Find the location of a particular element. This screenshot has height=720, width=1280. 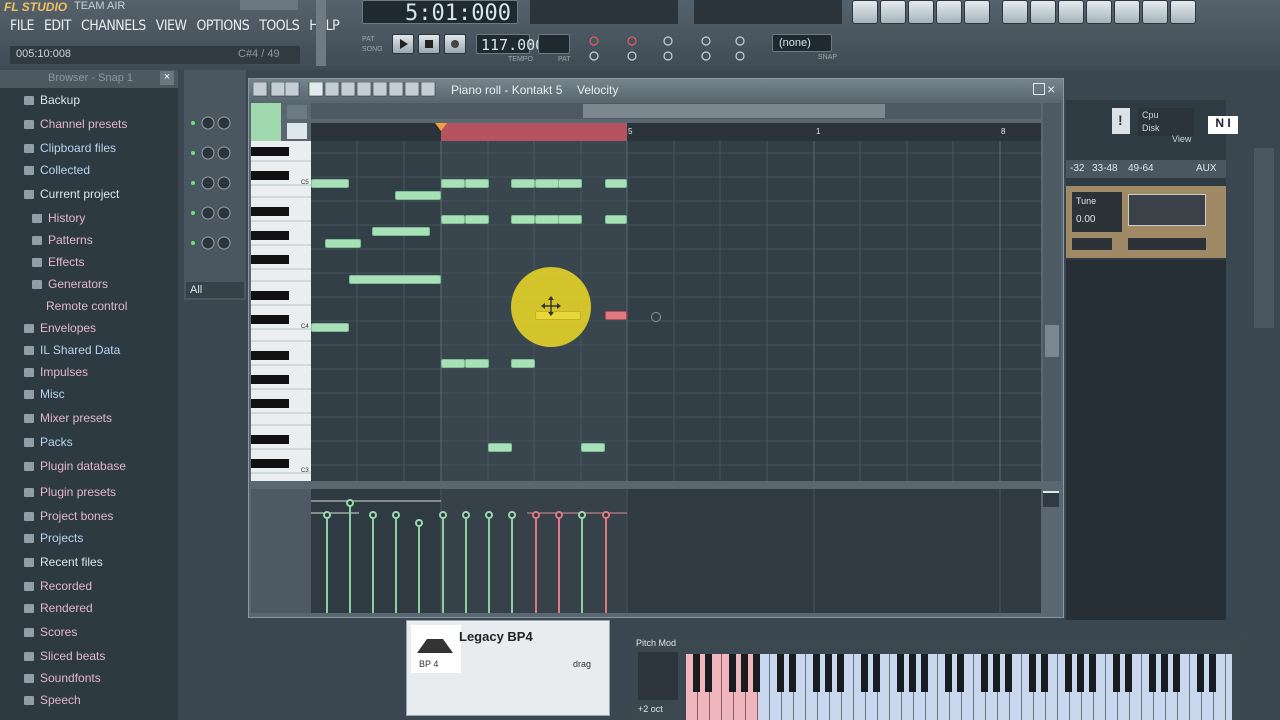

browser-item-il-shared-data: IL Shared Data is located at coordinates (72, 350).